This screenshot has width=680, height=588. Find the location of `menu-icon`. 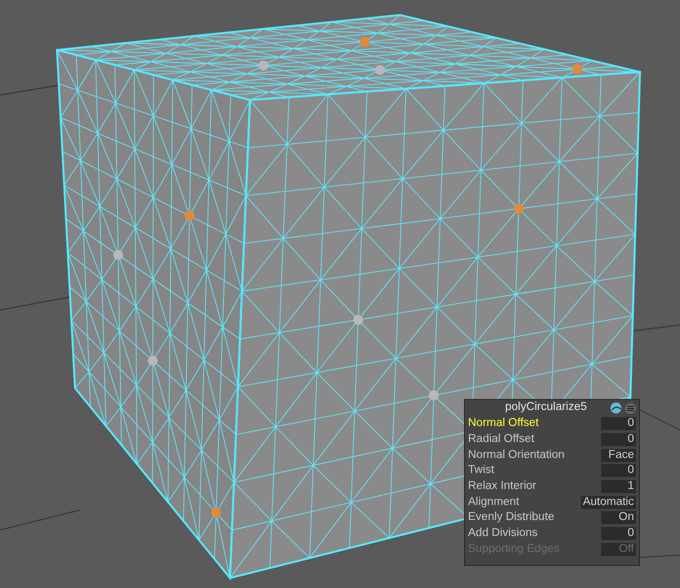

menu-icon is located at coordinates (630, 408).